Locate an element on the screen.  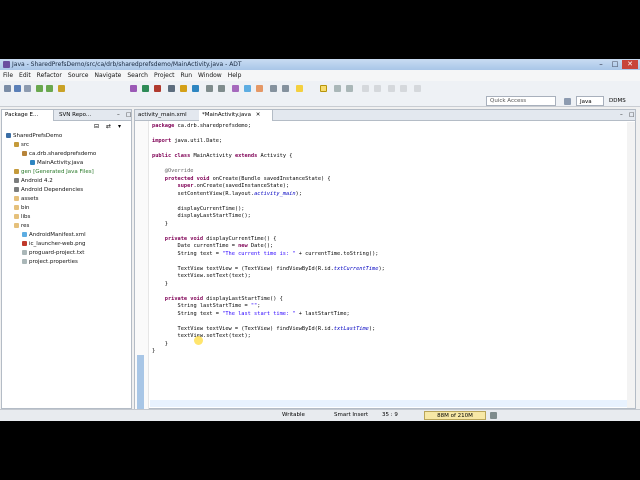
android-sdk-icon is located at coordinates (39, 88).